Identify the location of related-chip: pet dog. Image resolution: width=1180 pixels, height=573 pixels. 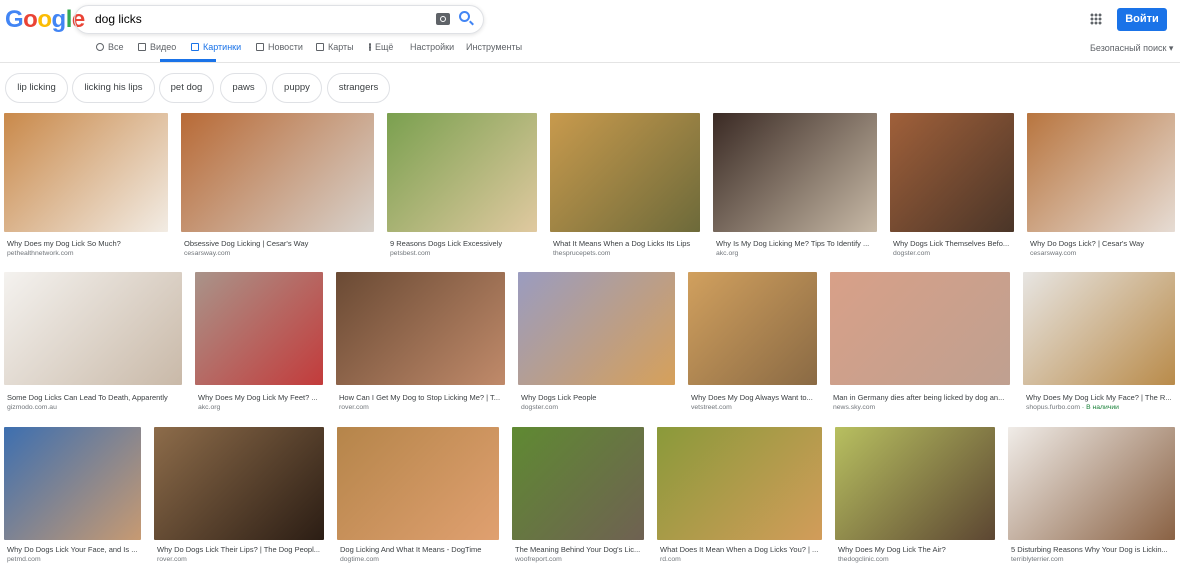
(186, 88).